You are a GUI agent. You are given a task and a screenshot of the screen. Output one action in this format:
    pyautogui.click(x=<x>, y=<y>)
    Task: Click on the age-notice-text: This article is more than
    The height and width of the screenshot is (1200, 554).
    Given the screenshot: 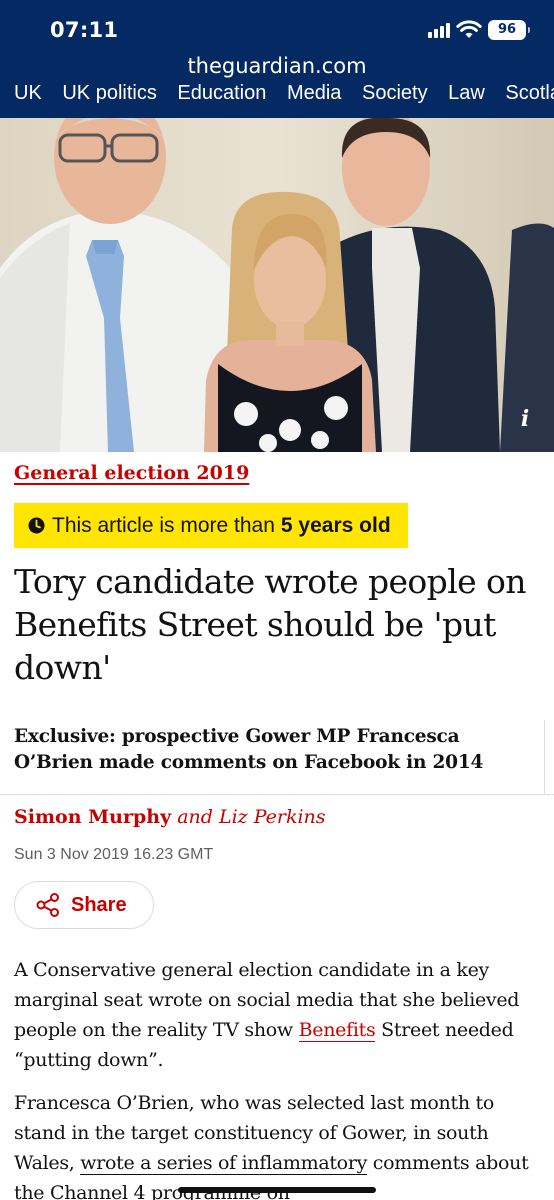 What is the action you would take?
    pyautogui.click(x=163, y=525)
    